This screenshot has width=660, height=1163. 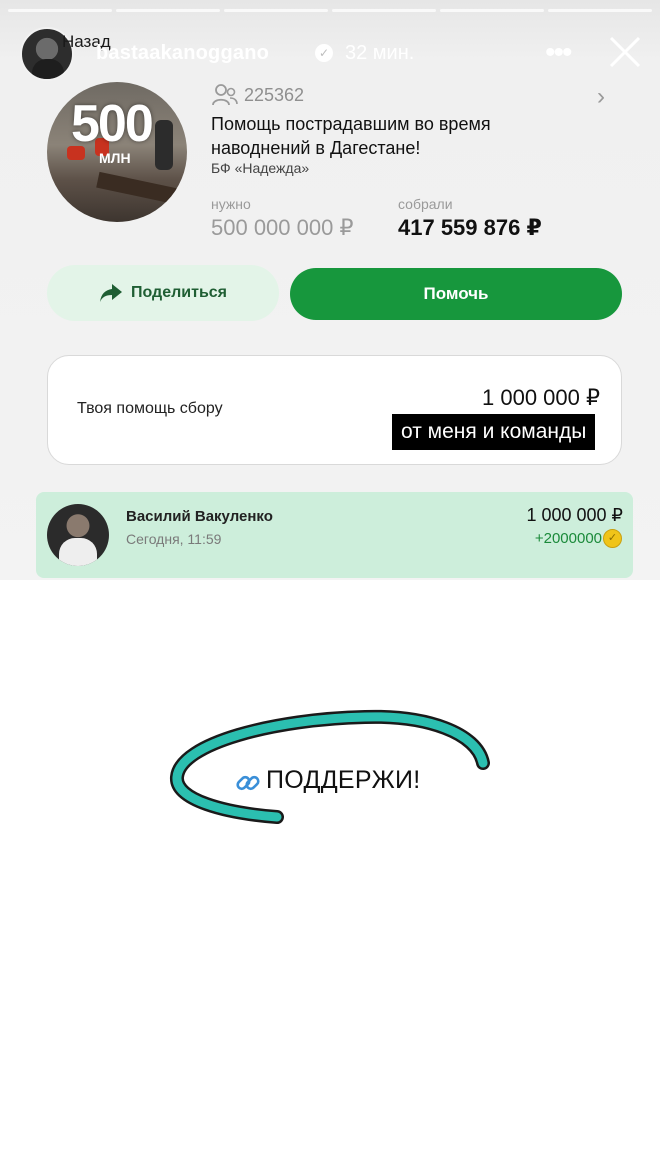 What do you see at coordinates (260, 168) in the screenshot?
I see `fundraiser-organization: БФ «Надежда»` at bounding box center [260, 168].